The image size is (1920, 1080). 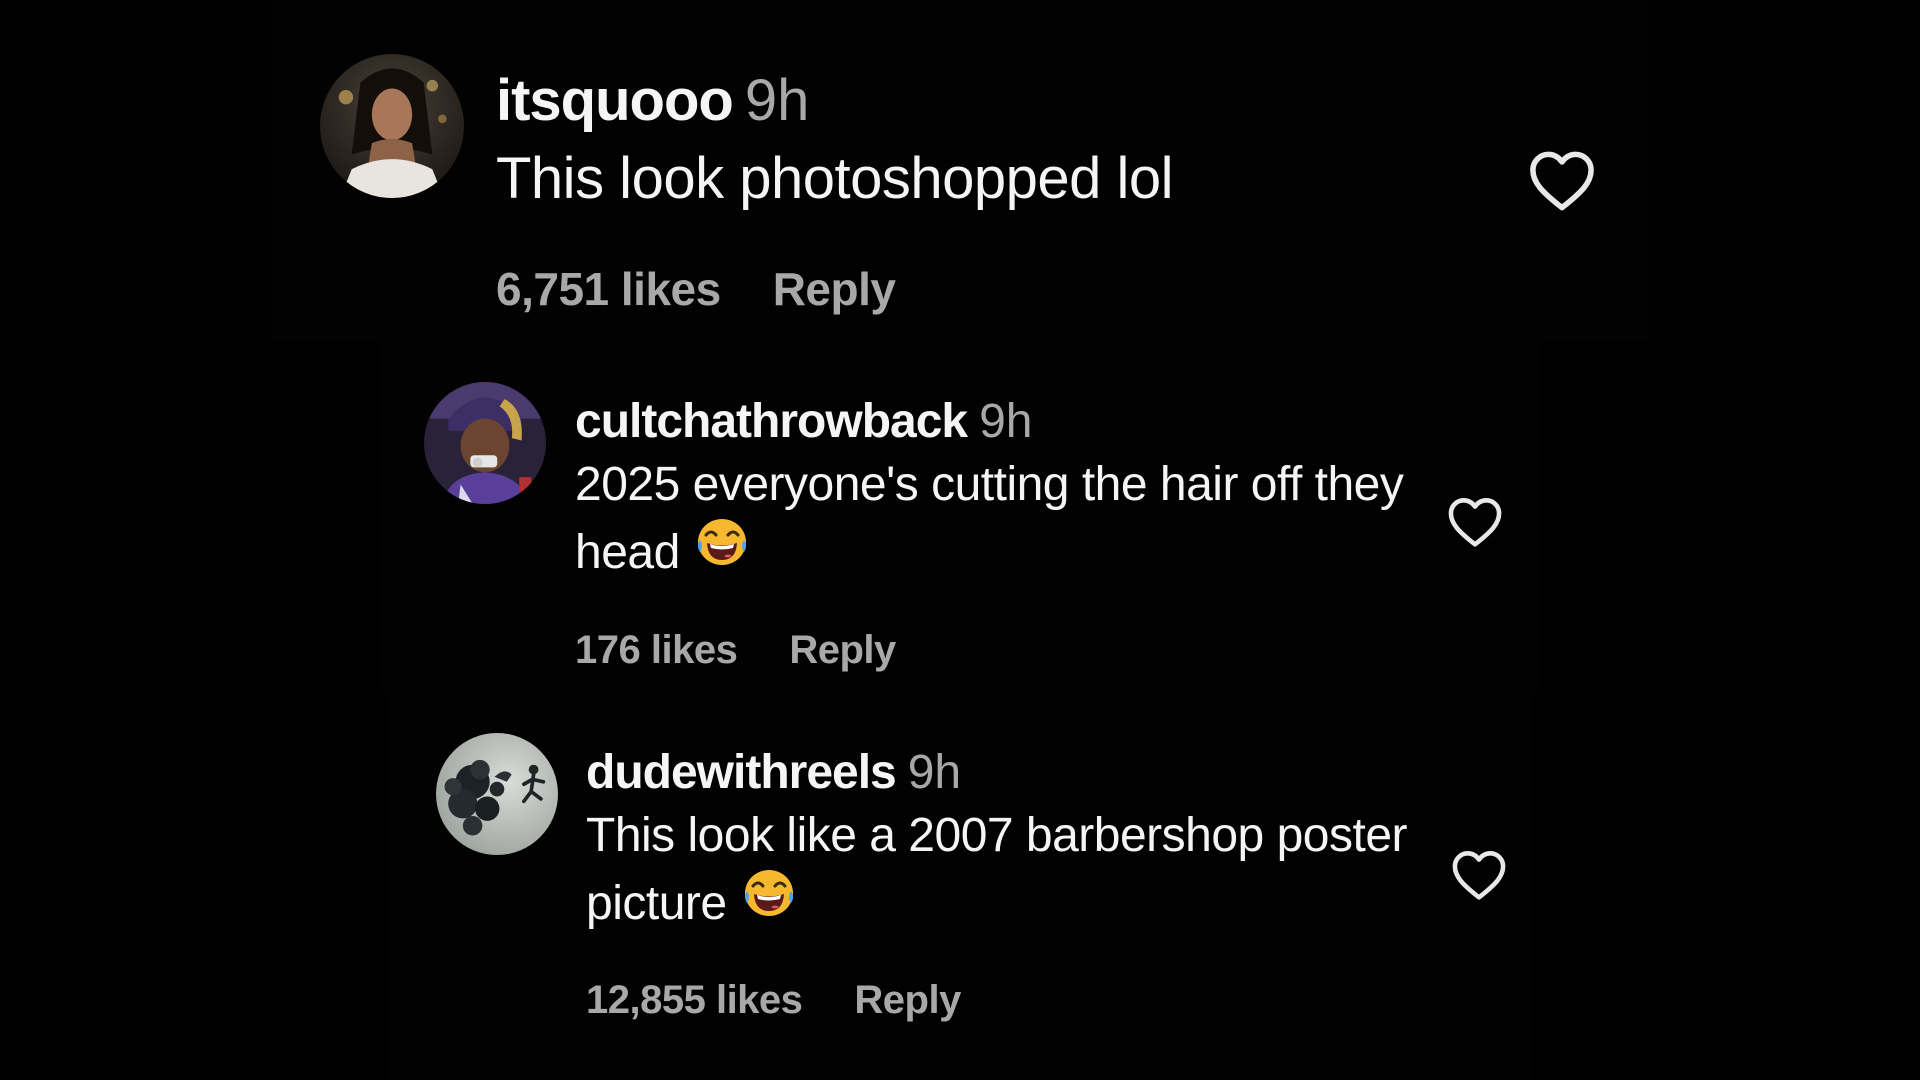 What do you see at coordinates (694, 1000) in the screenshot?
I see `likes-count: 12,855 likes` at bounding box center [694, 1000].